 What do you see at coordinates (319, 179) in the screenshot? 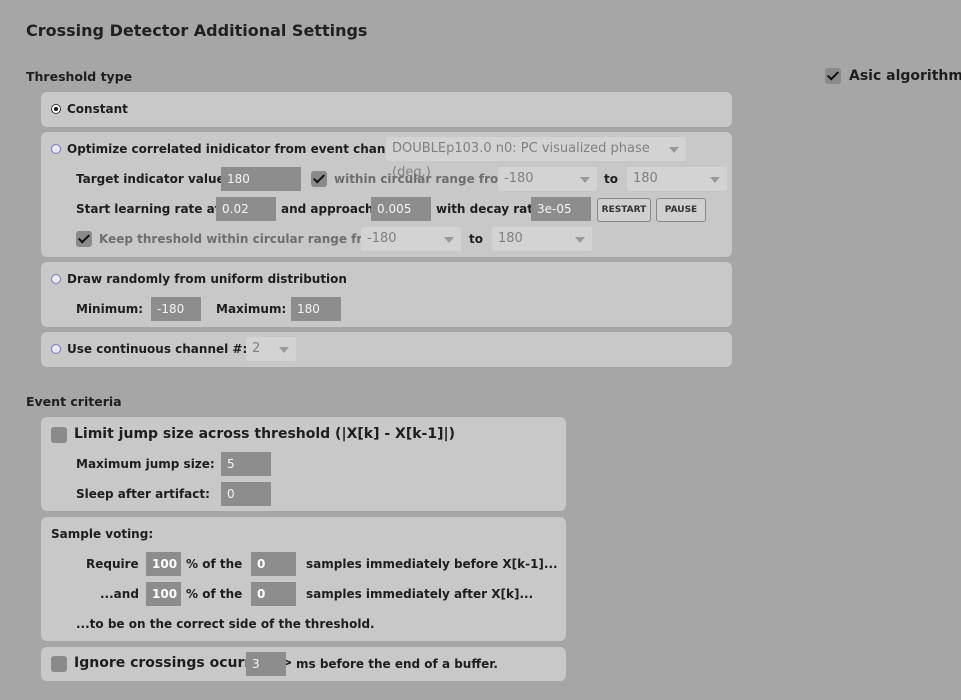
I see `circular-range-checkbox` at bounding box center [319, 179].